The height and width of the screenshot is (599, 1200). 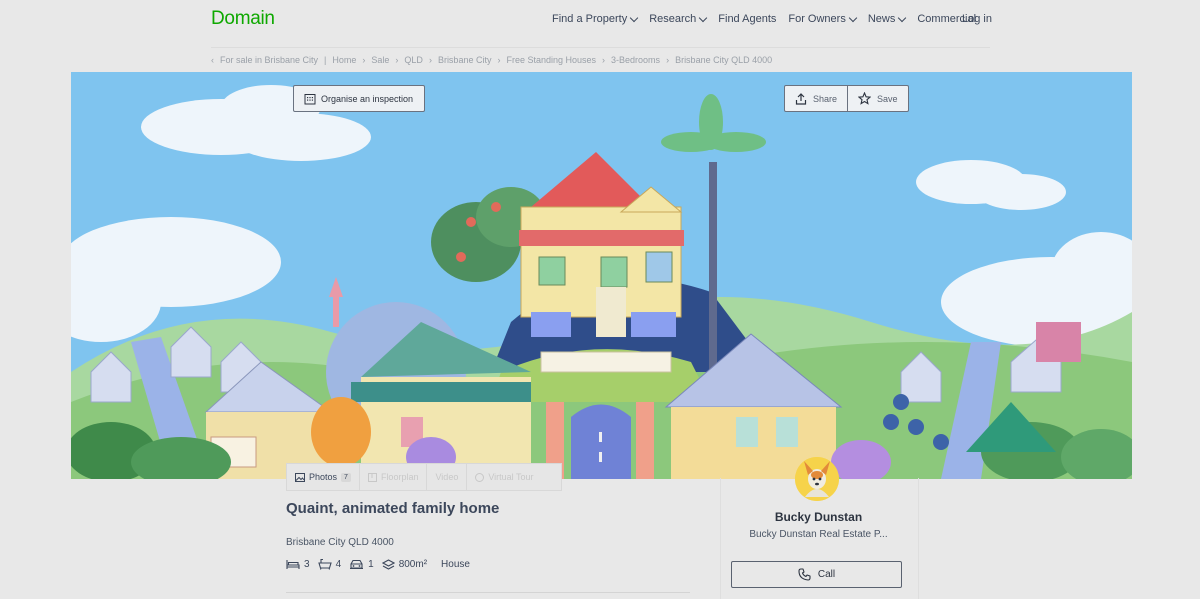 What do you see at coordinates (380, 60) in the screenshot?
I see `breadcrumb-sale: Sale` at bounding box center [380, 60].